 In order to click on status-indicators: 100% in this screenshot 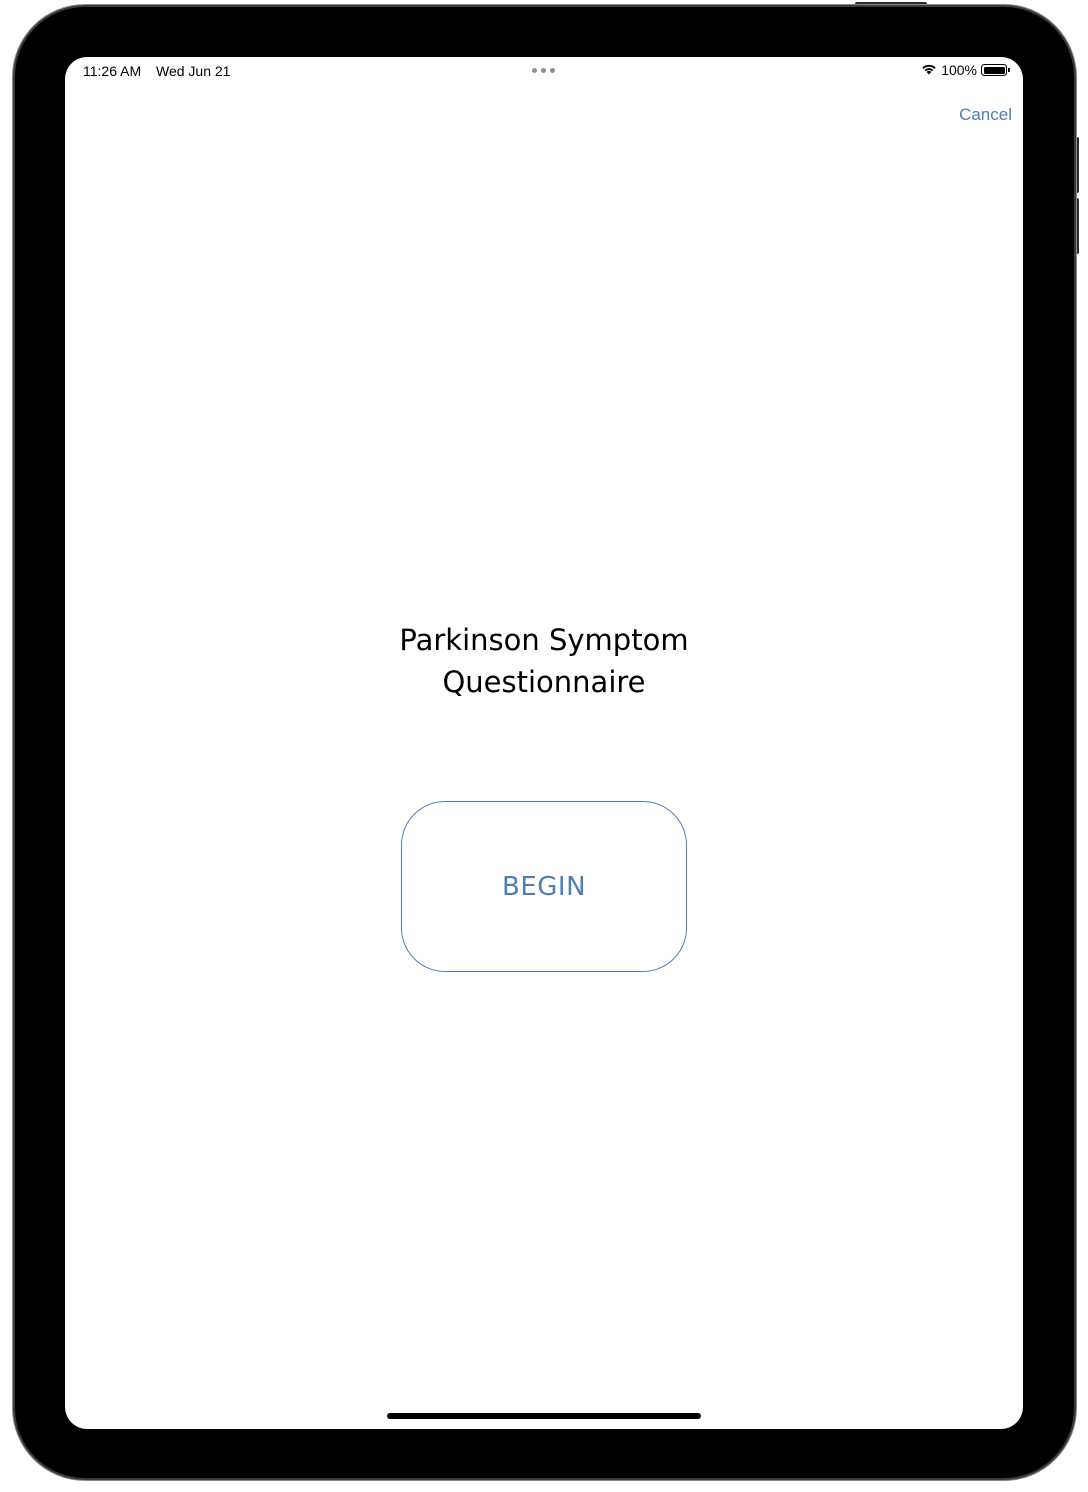, I will do `click(965, 70)`.